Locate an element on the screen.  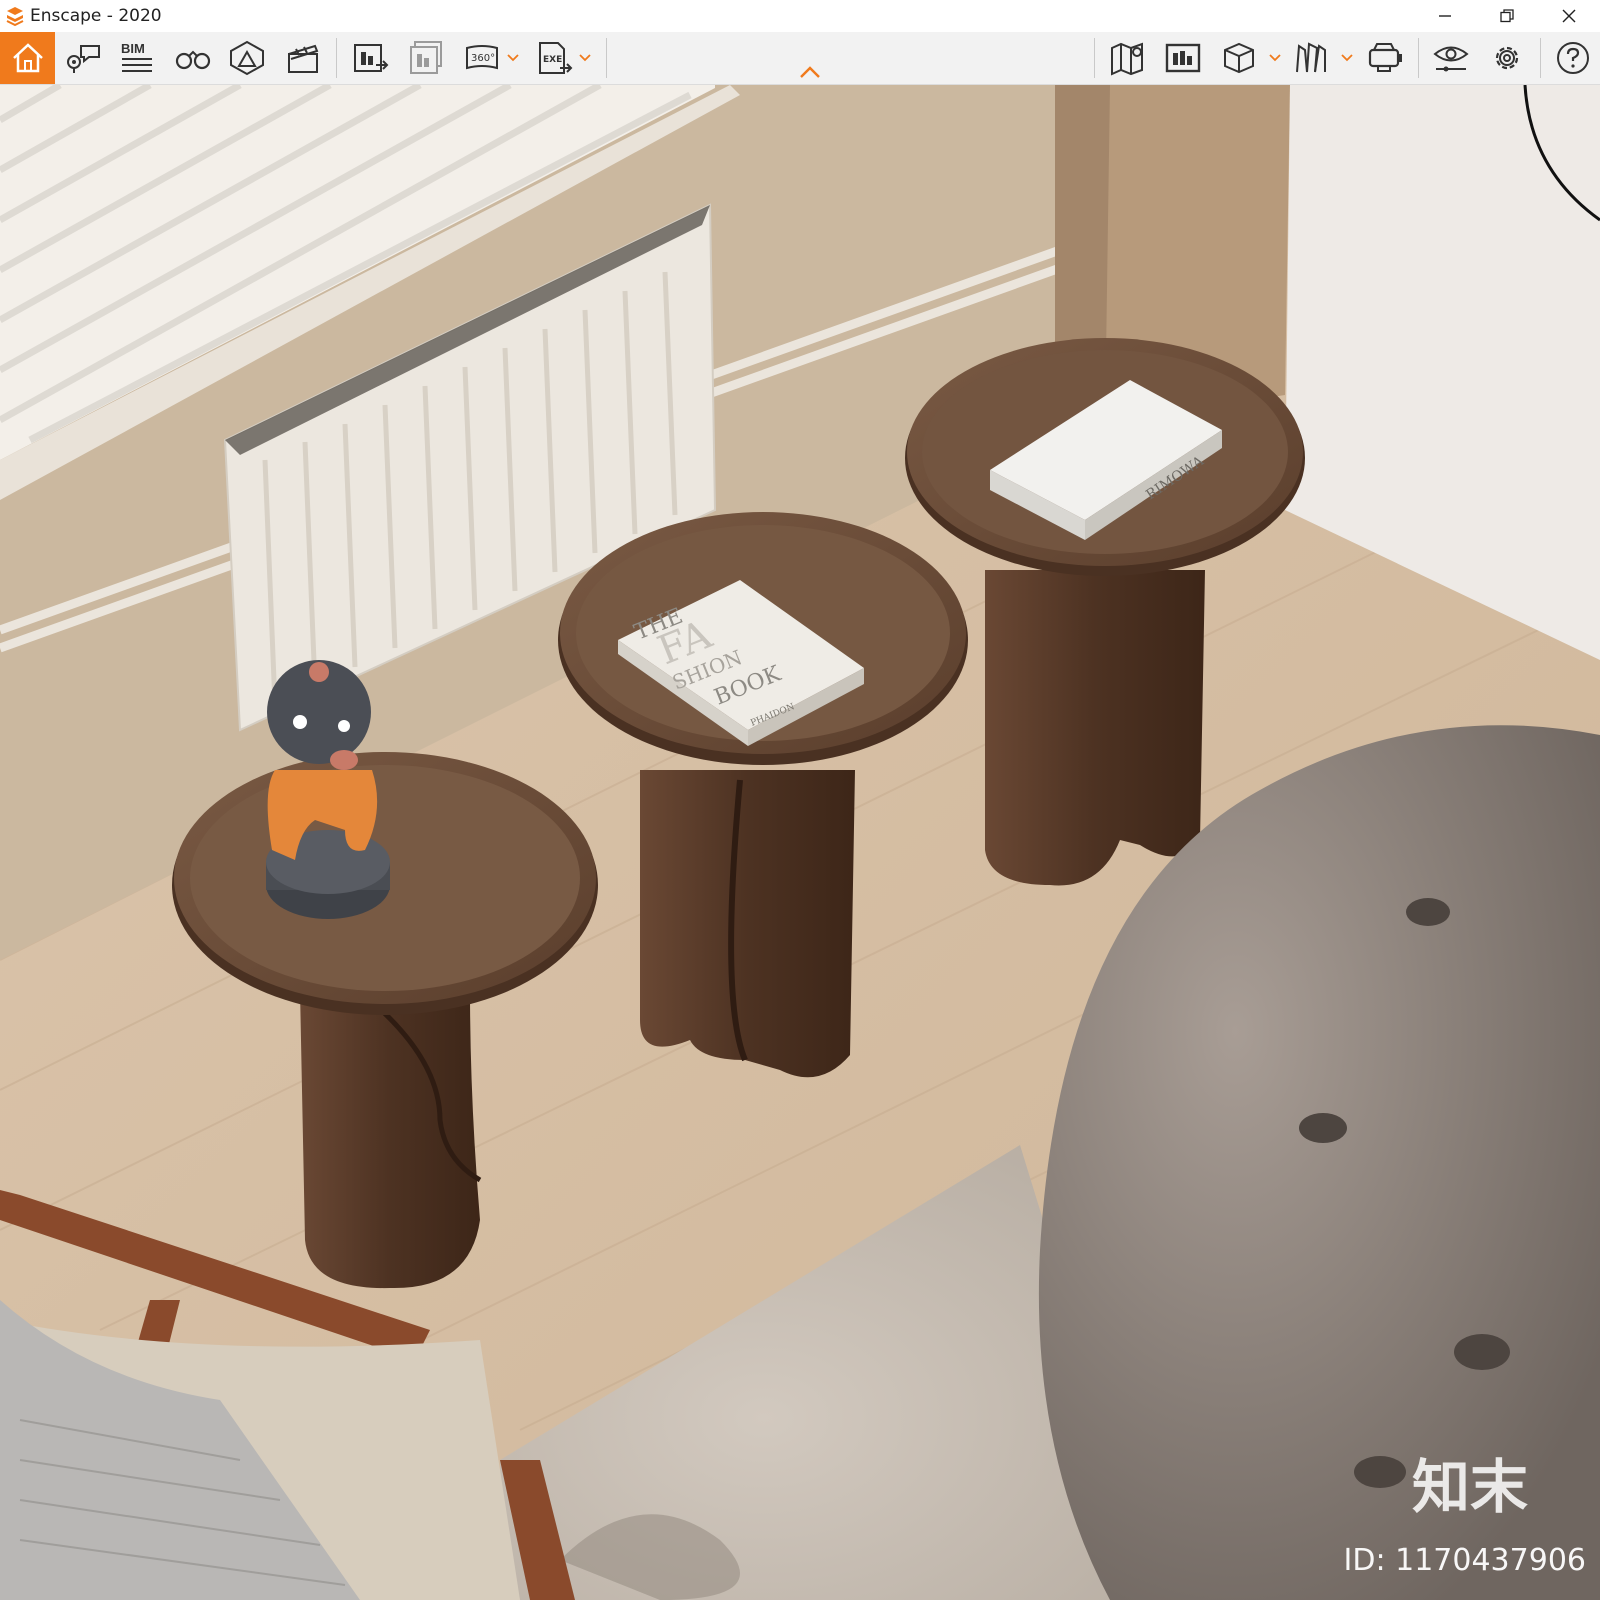
map-button is located at coordinates (1127, 58).